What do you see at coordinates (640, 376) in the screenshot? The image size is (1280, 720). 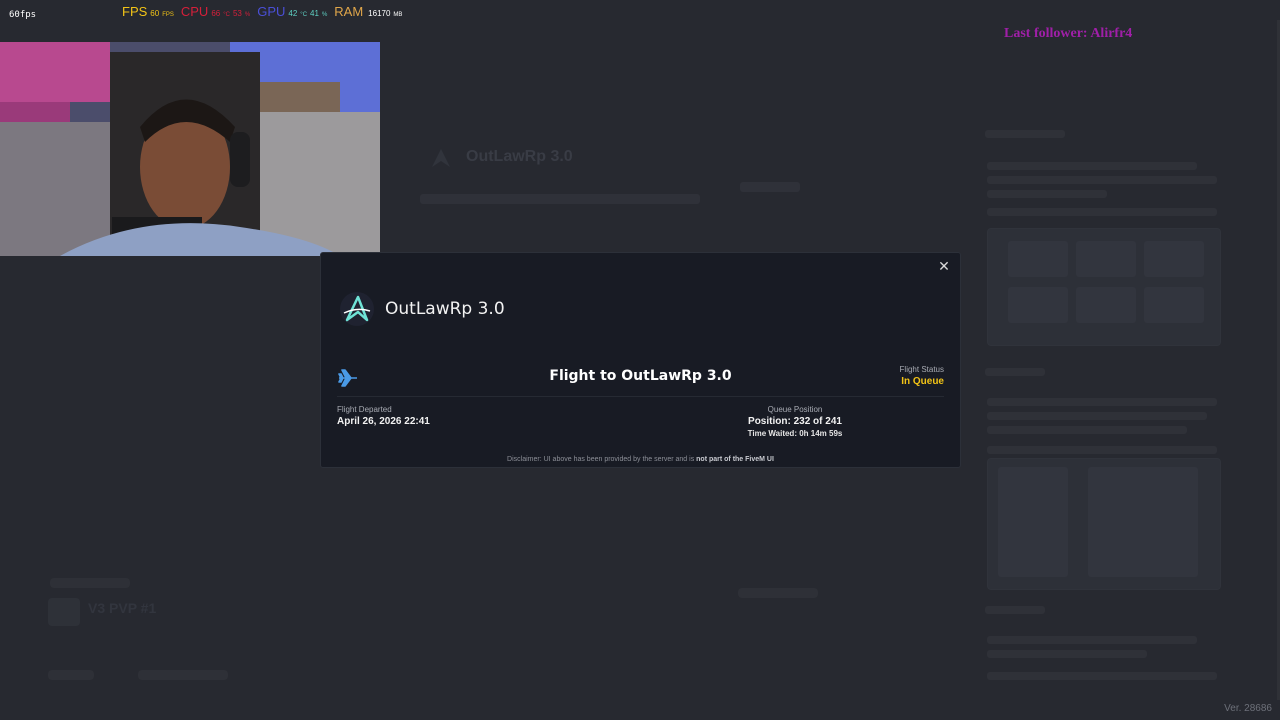 I see `flight-title: Flight to OutLawRp 3.0` at bounding box center [640, 376].